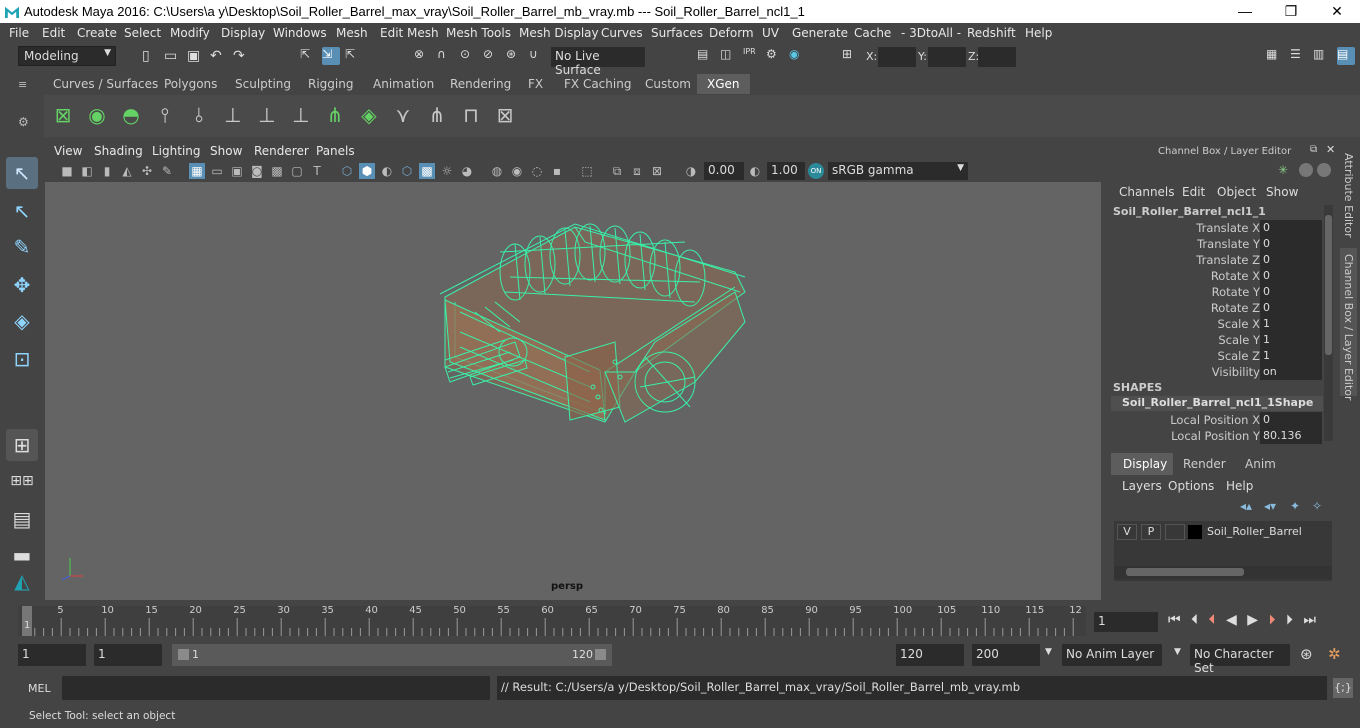  What do you see at coordinates (142, 33) in the screenshot?
I see `menu-select: Select` at bounding box center [142, 33].